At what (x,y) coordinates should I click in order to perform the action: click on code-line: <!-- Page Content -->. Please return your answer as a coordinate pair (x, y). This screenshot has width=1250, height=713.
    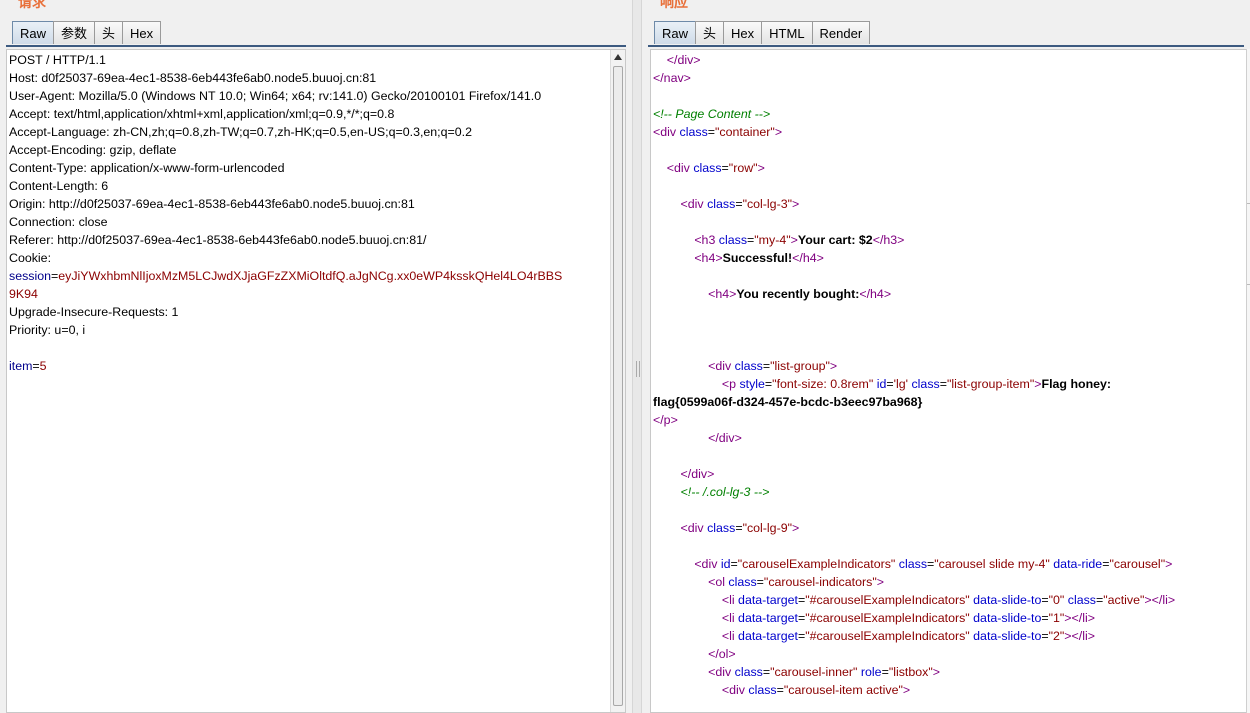
    Looking at the image, I should click on (712, 114).